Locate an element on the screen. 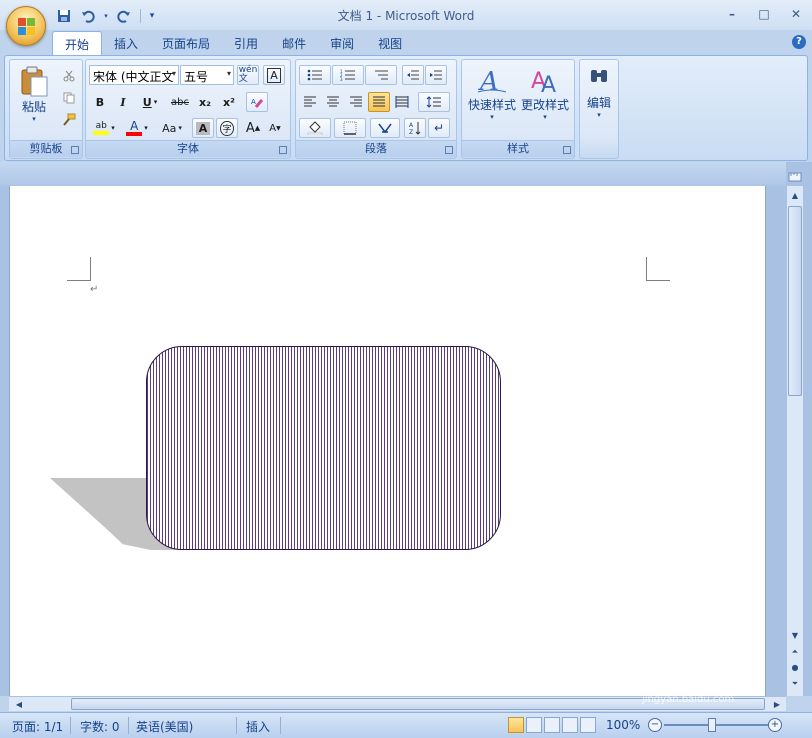  shrink-font-button: A ▼ is located at coordinates (275, 128).